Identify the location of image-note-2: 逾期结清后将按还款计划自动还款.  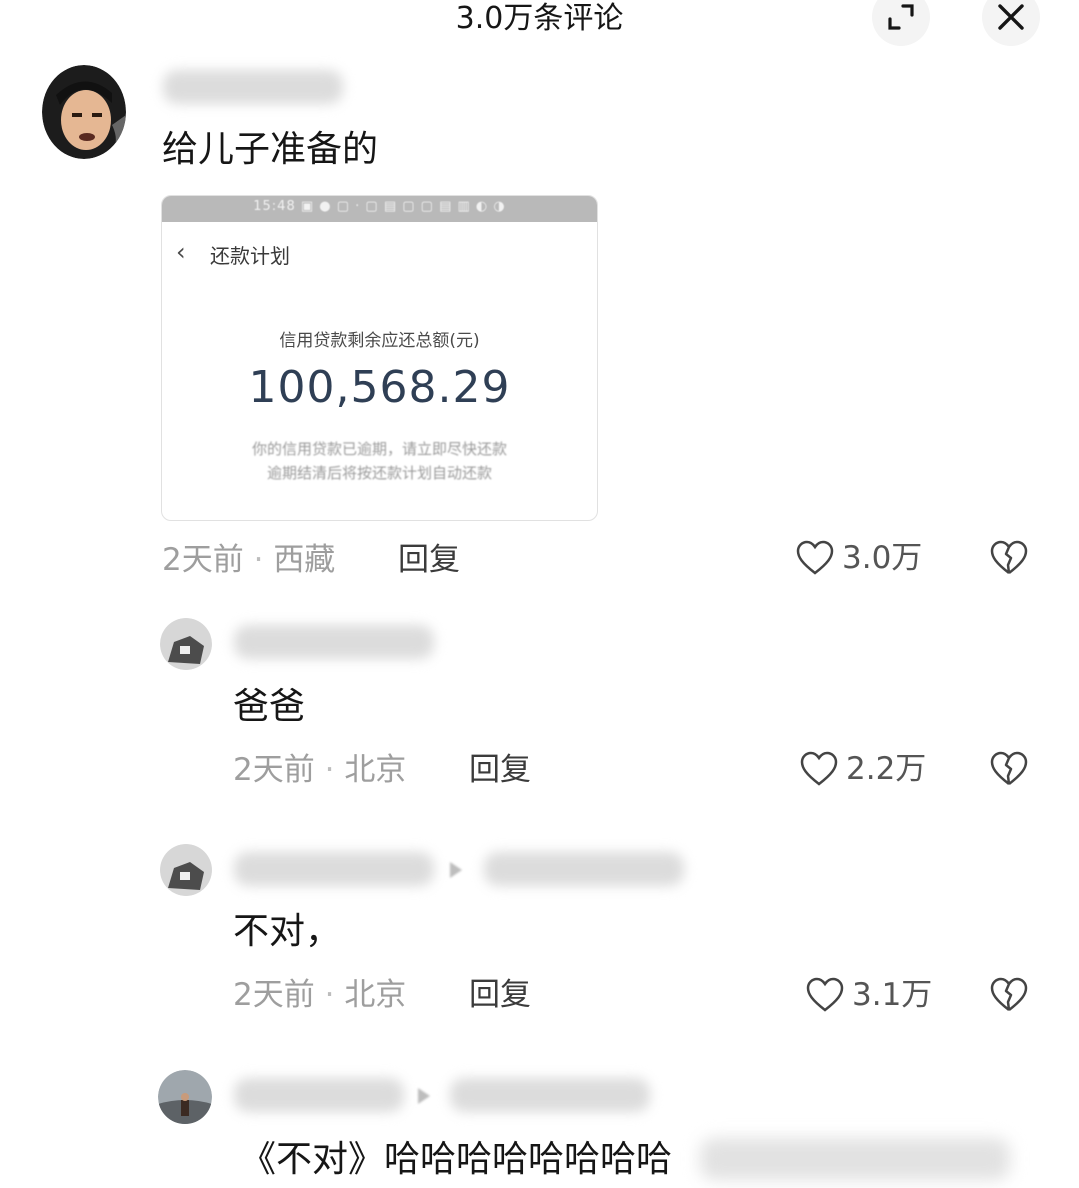
(379, 473).